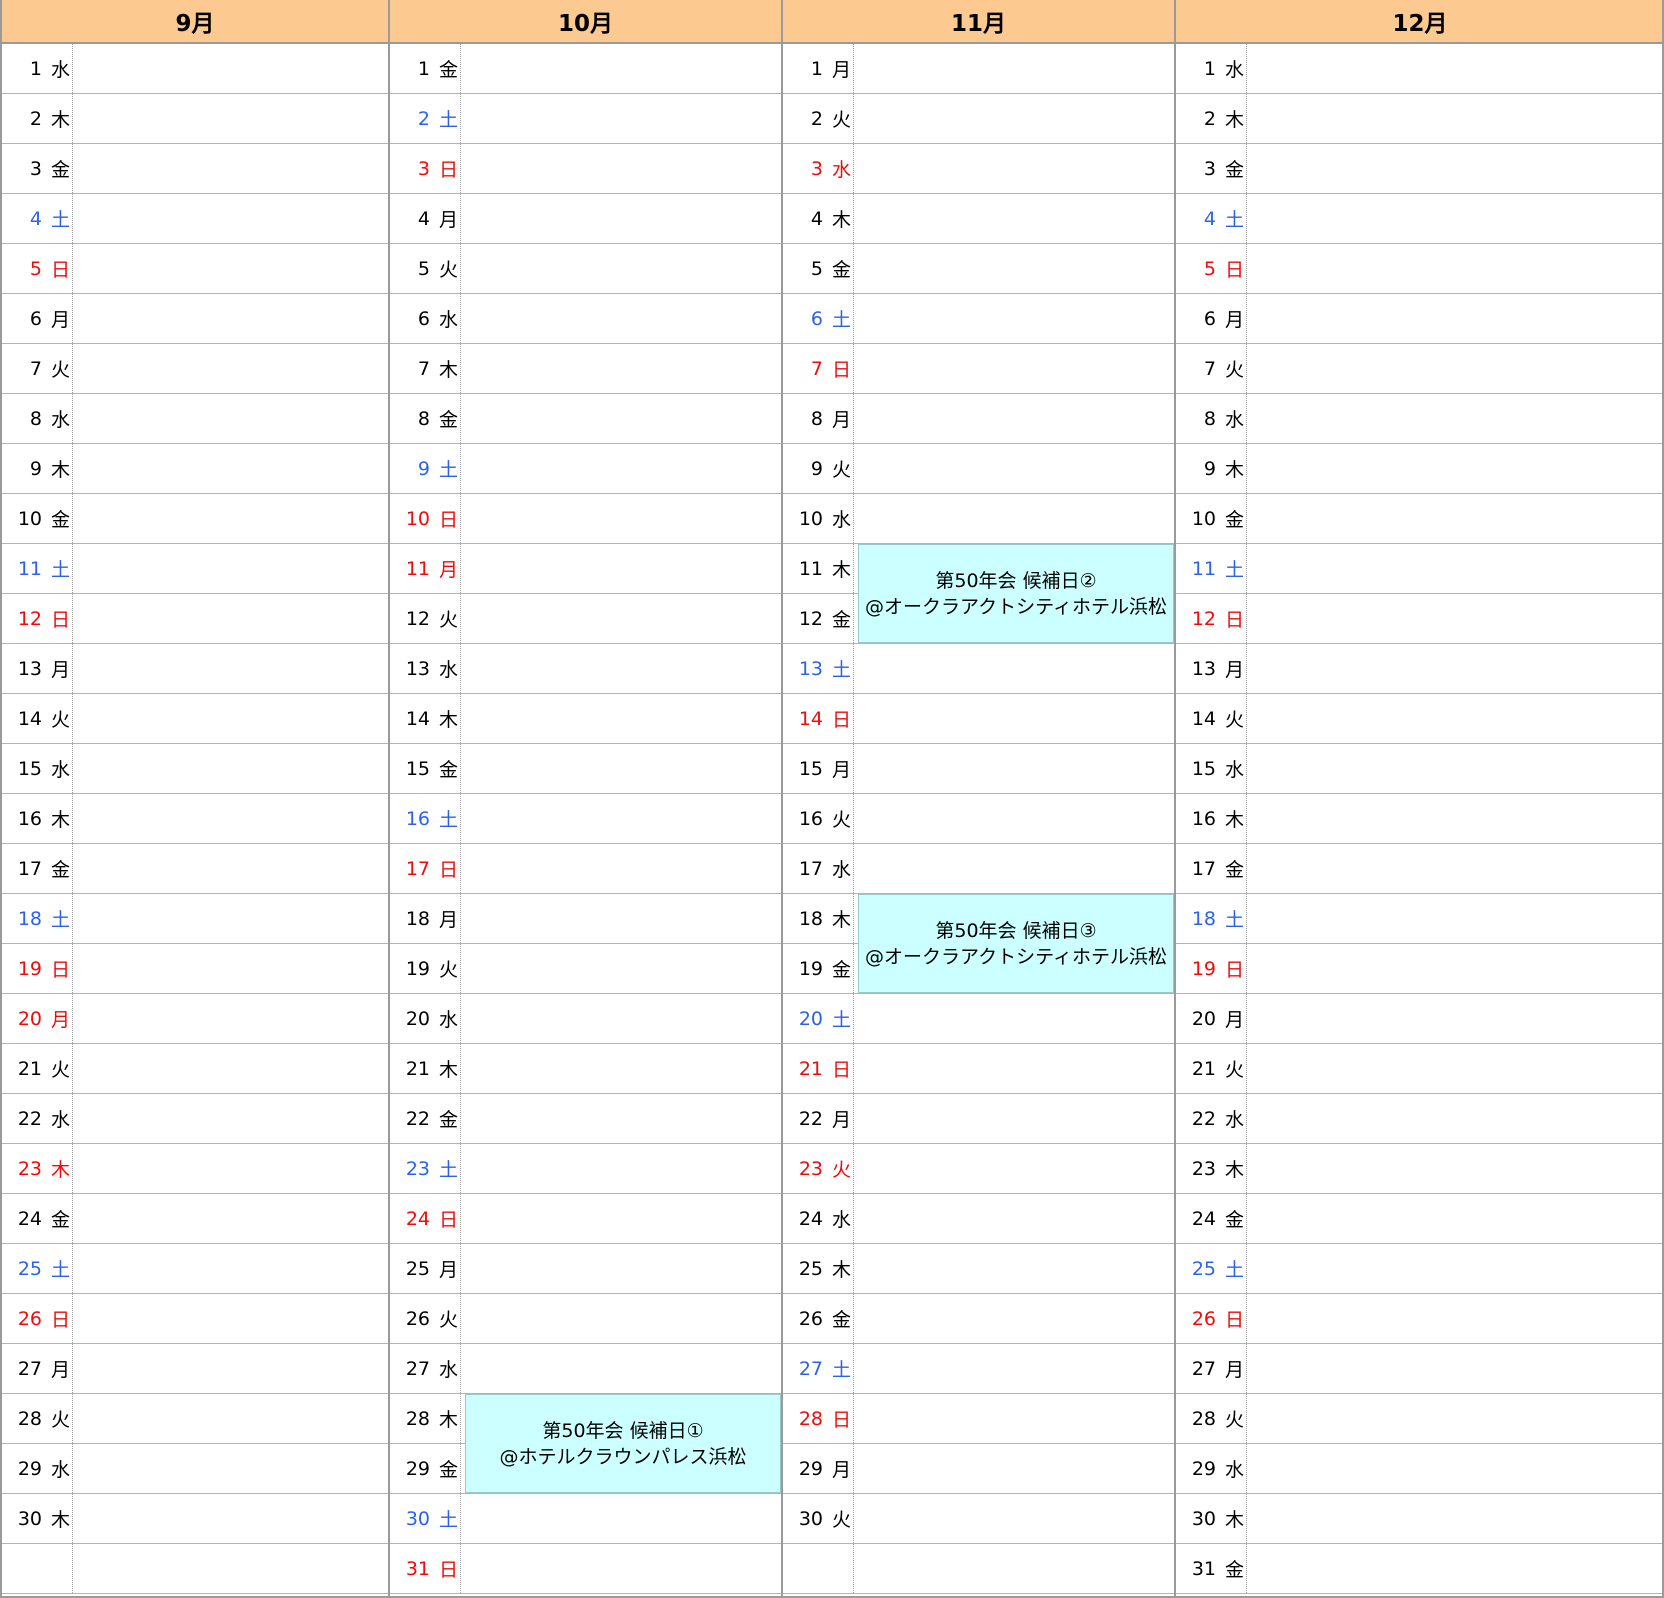  Describe the element at coordinates (195, 869) in the screenshot. I see `day-row: 17 金` at that location.